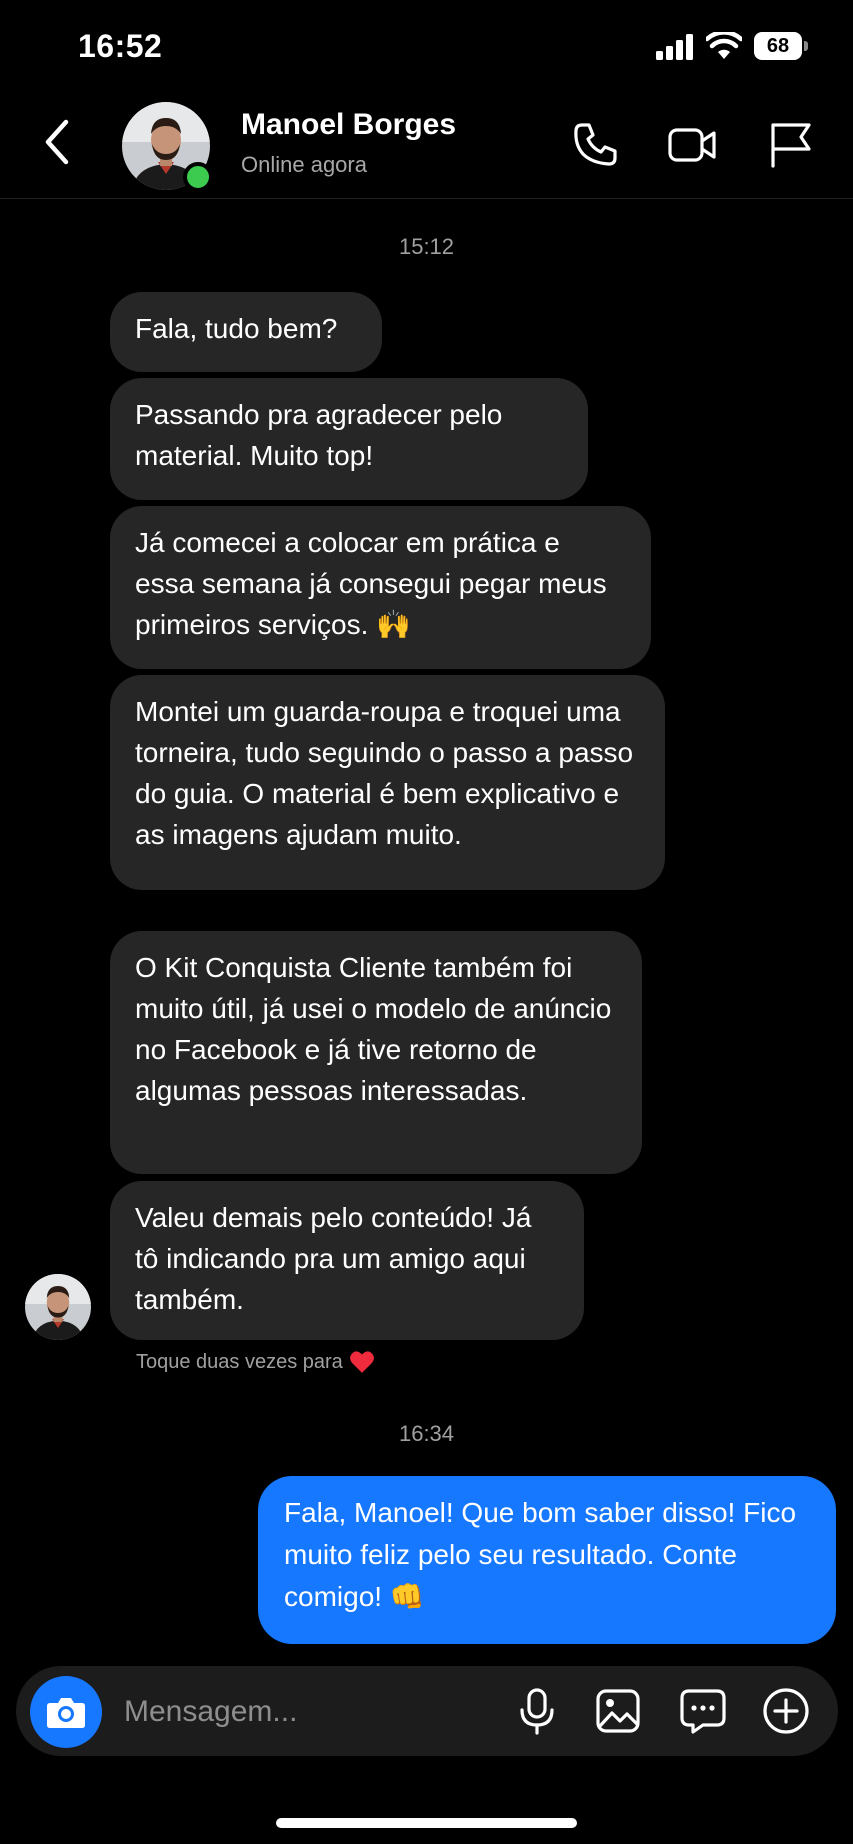 The image size is (853, 1844). Describe the element at coordinates (786, 1711) in the screenshot. I see `plus-icon` at that location.